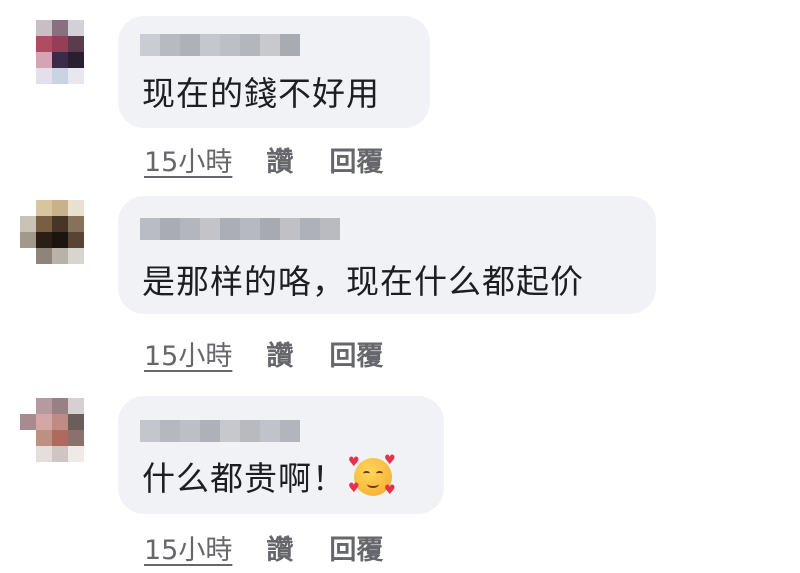  I want to click on comment-text-content: 什么都贵啊！, so click(244, 478).